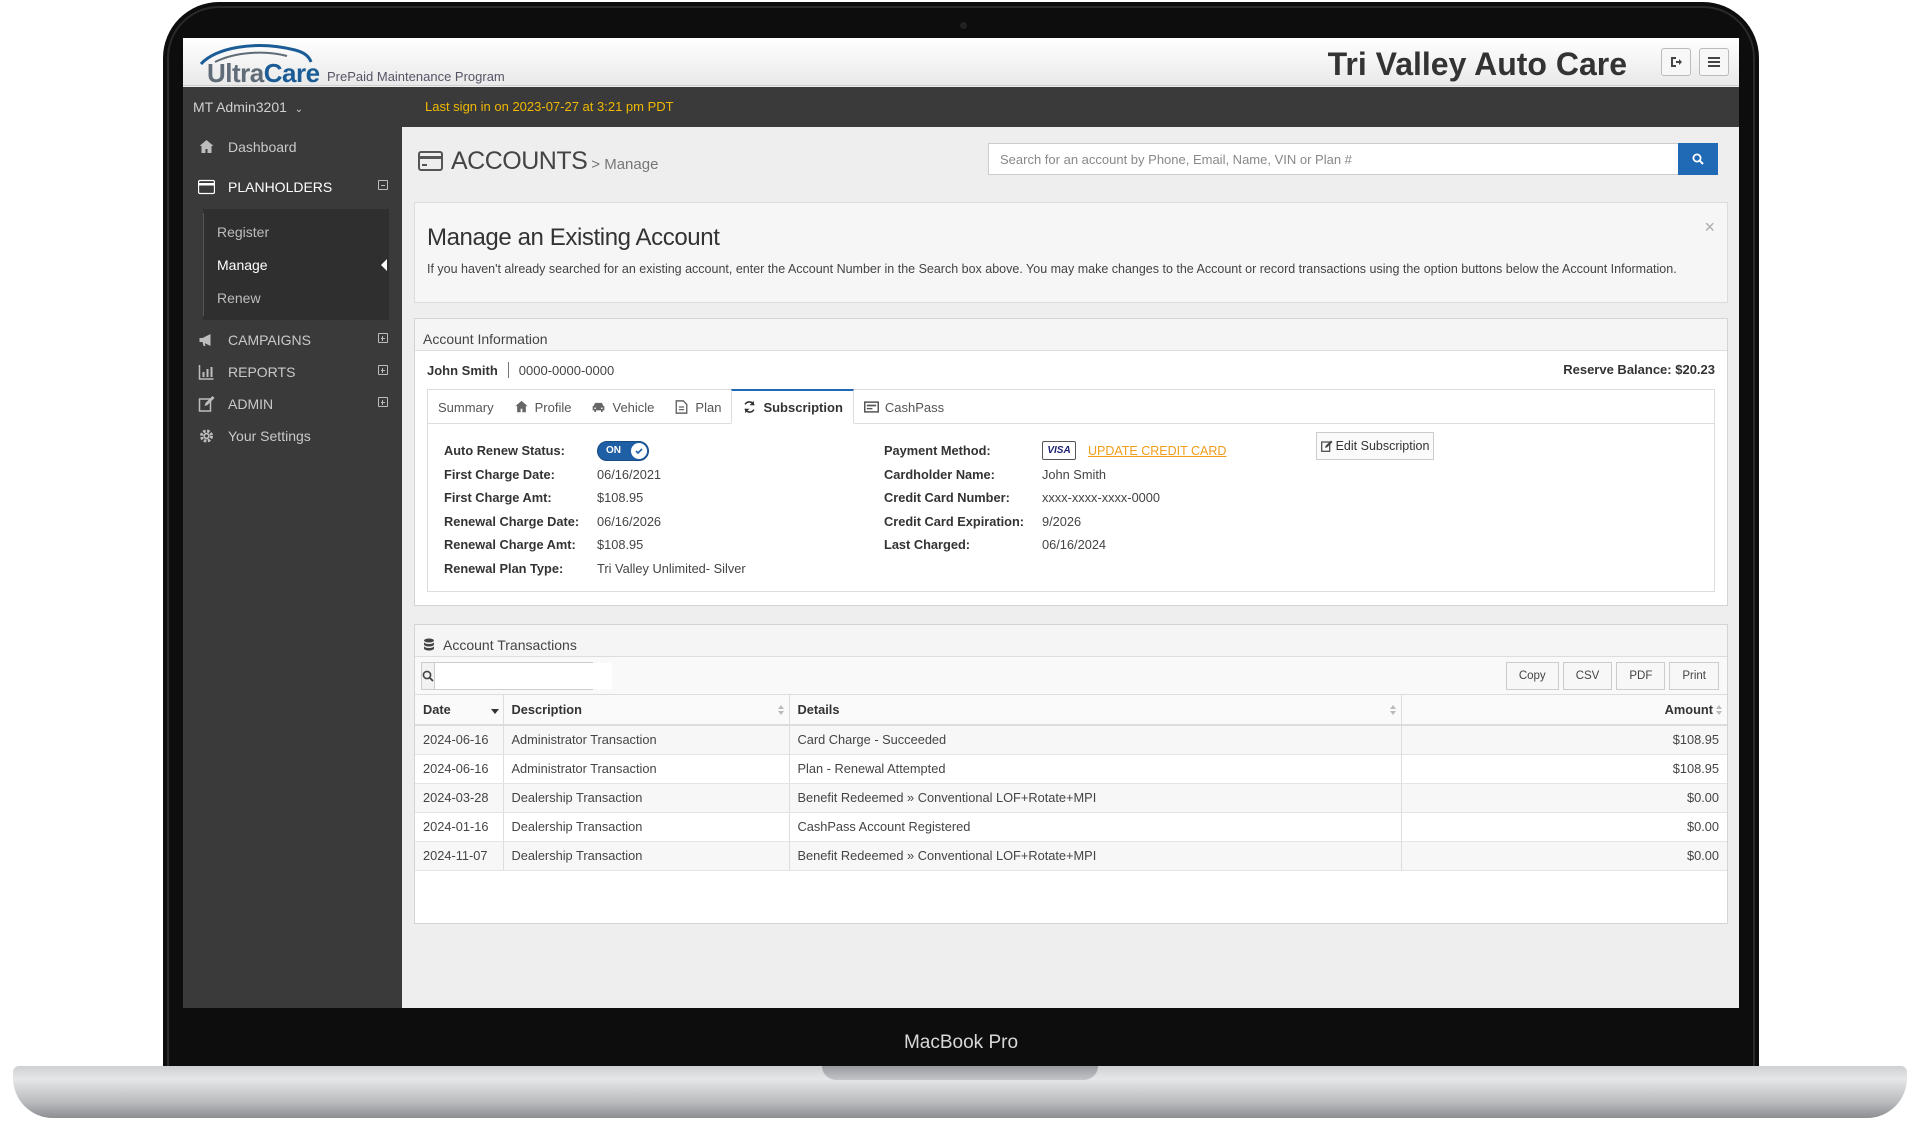 This screenshot has width=1920, height=1122. I want to click on column-header-amount: Amount, so click(1564, 710).